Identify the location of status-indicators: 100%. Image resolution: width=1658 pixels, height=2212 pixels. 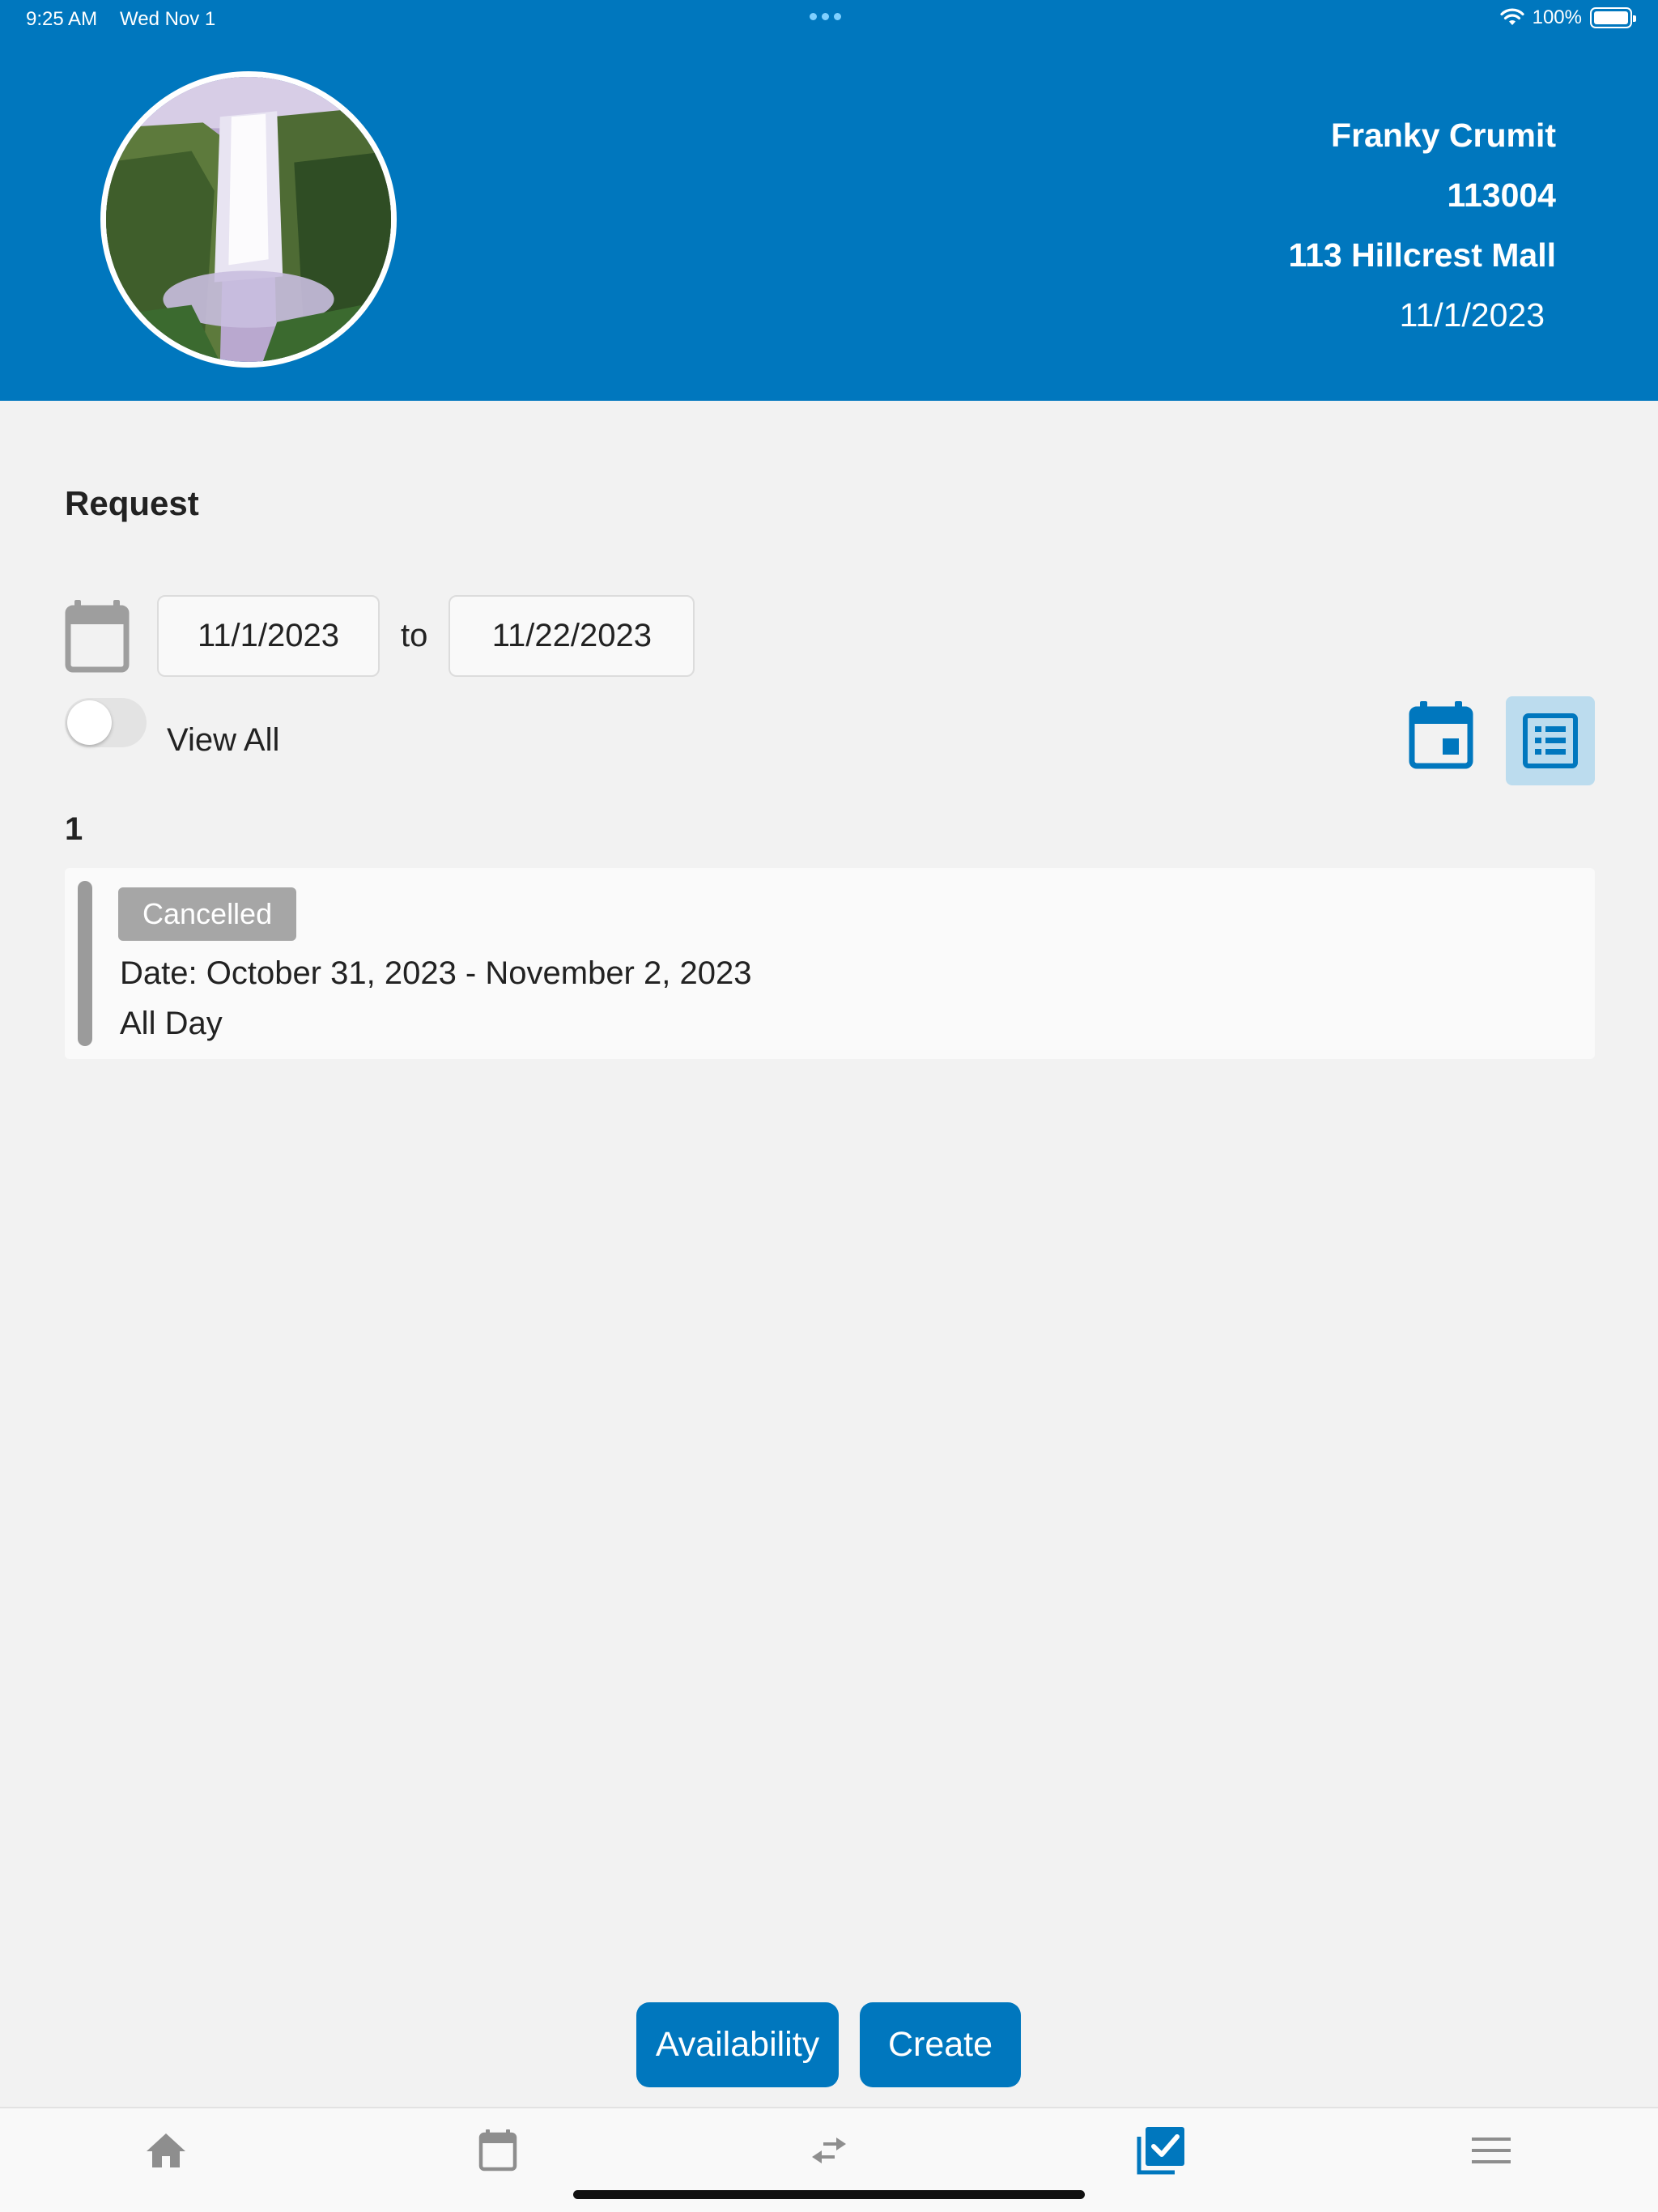
(1568, 18).